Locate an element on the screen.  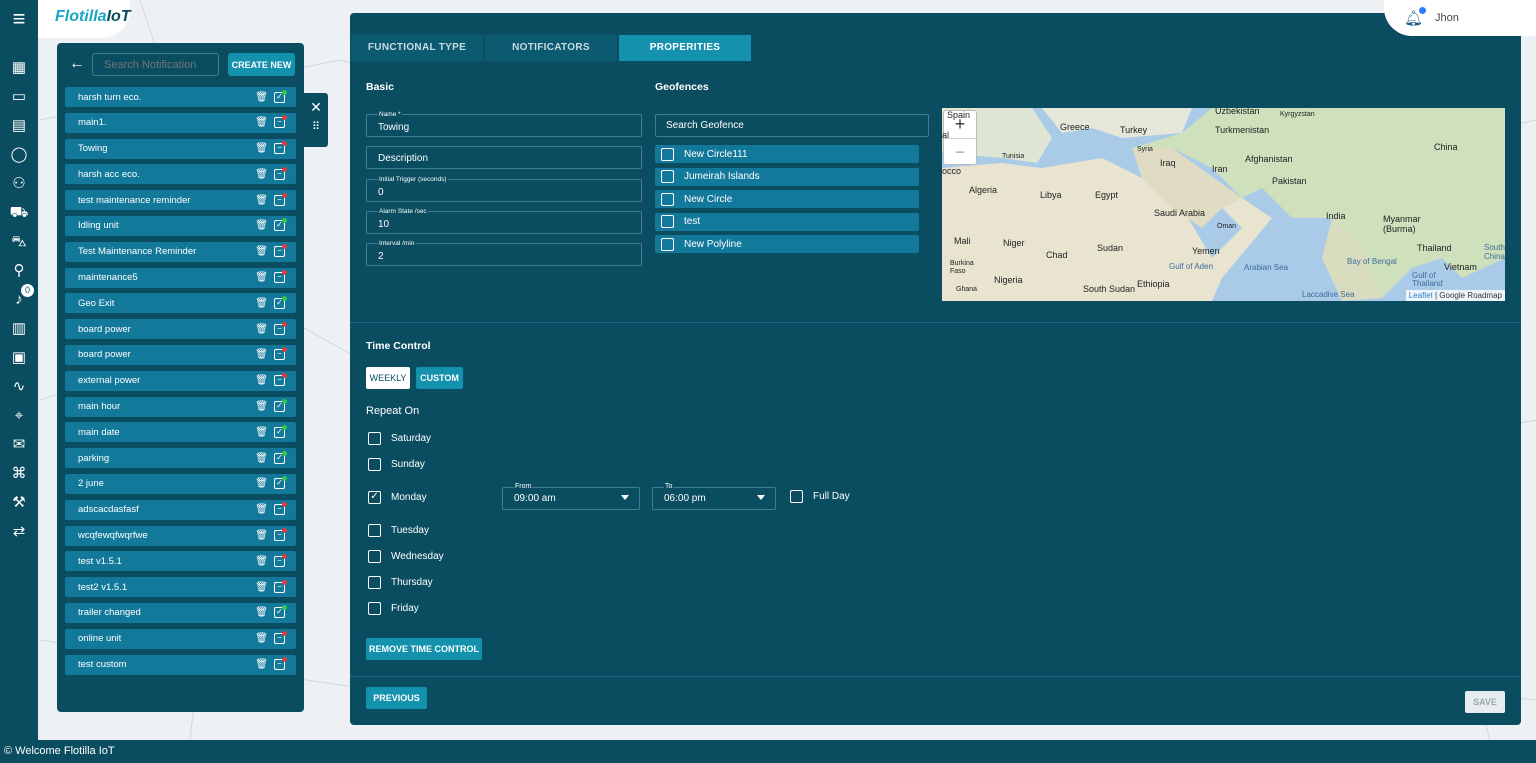
geofence-item: test is located at coordinates (787, 221).